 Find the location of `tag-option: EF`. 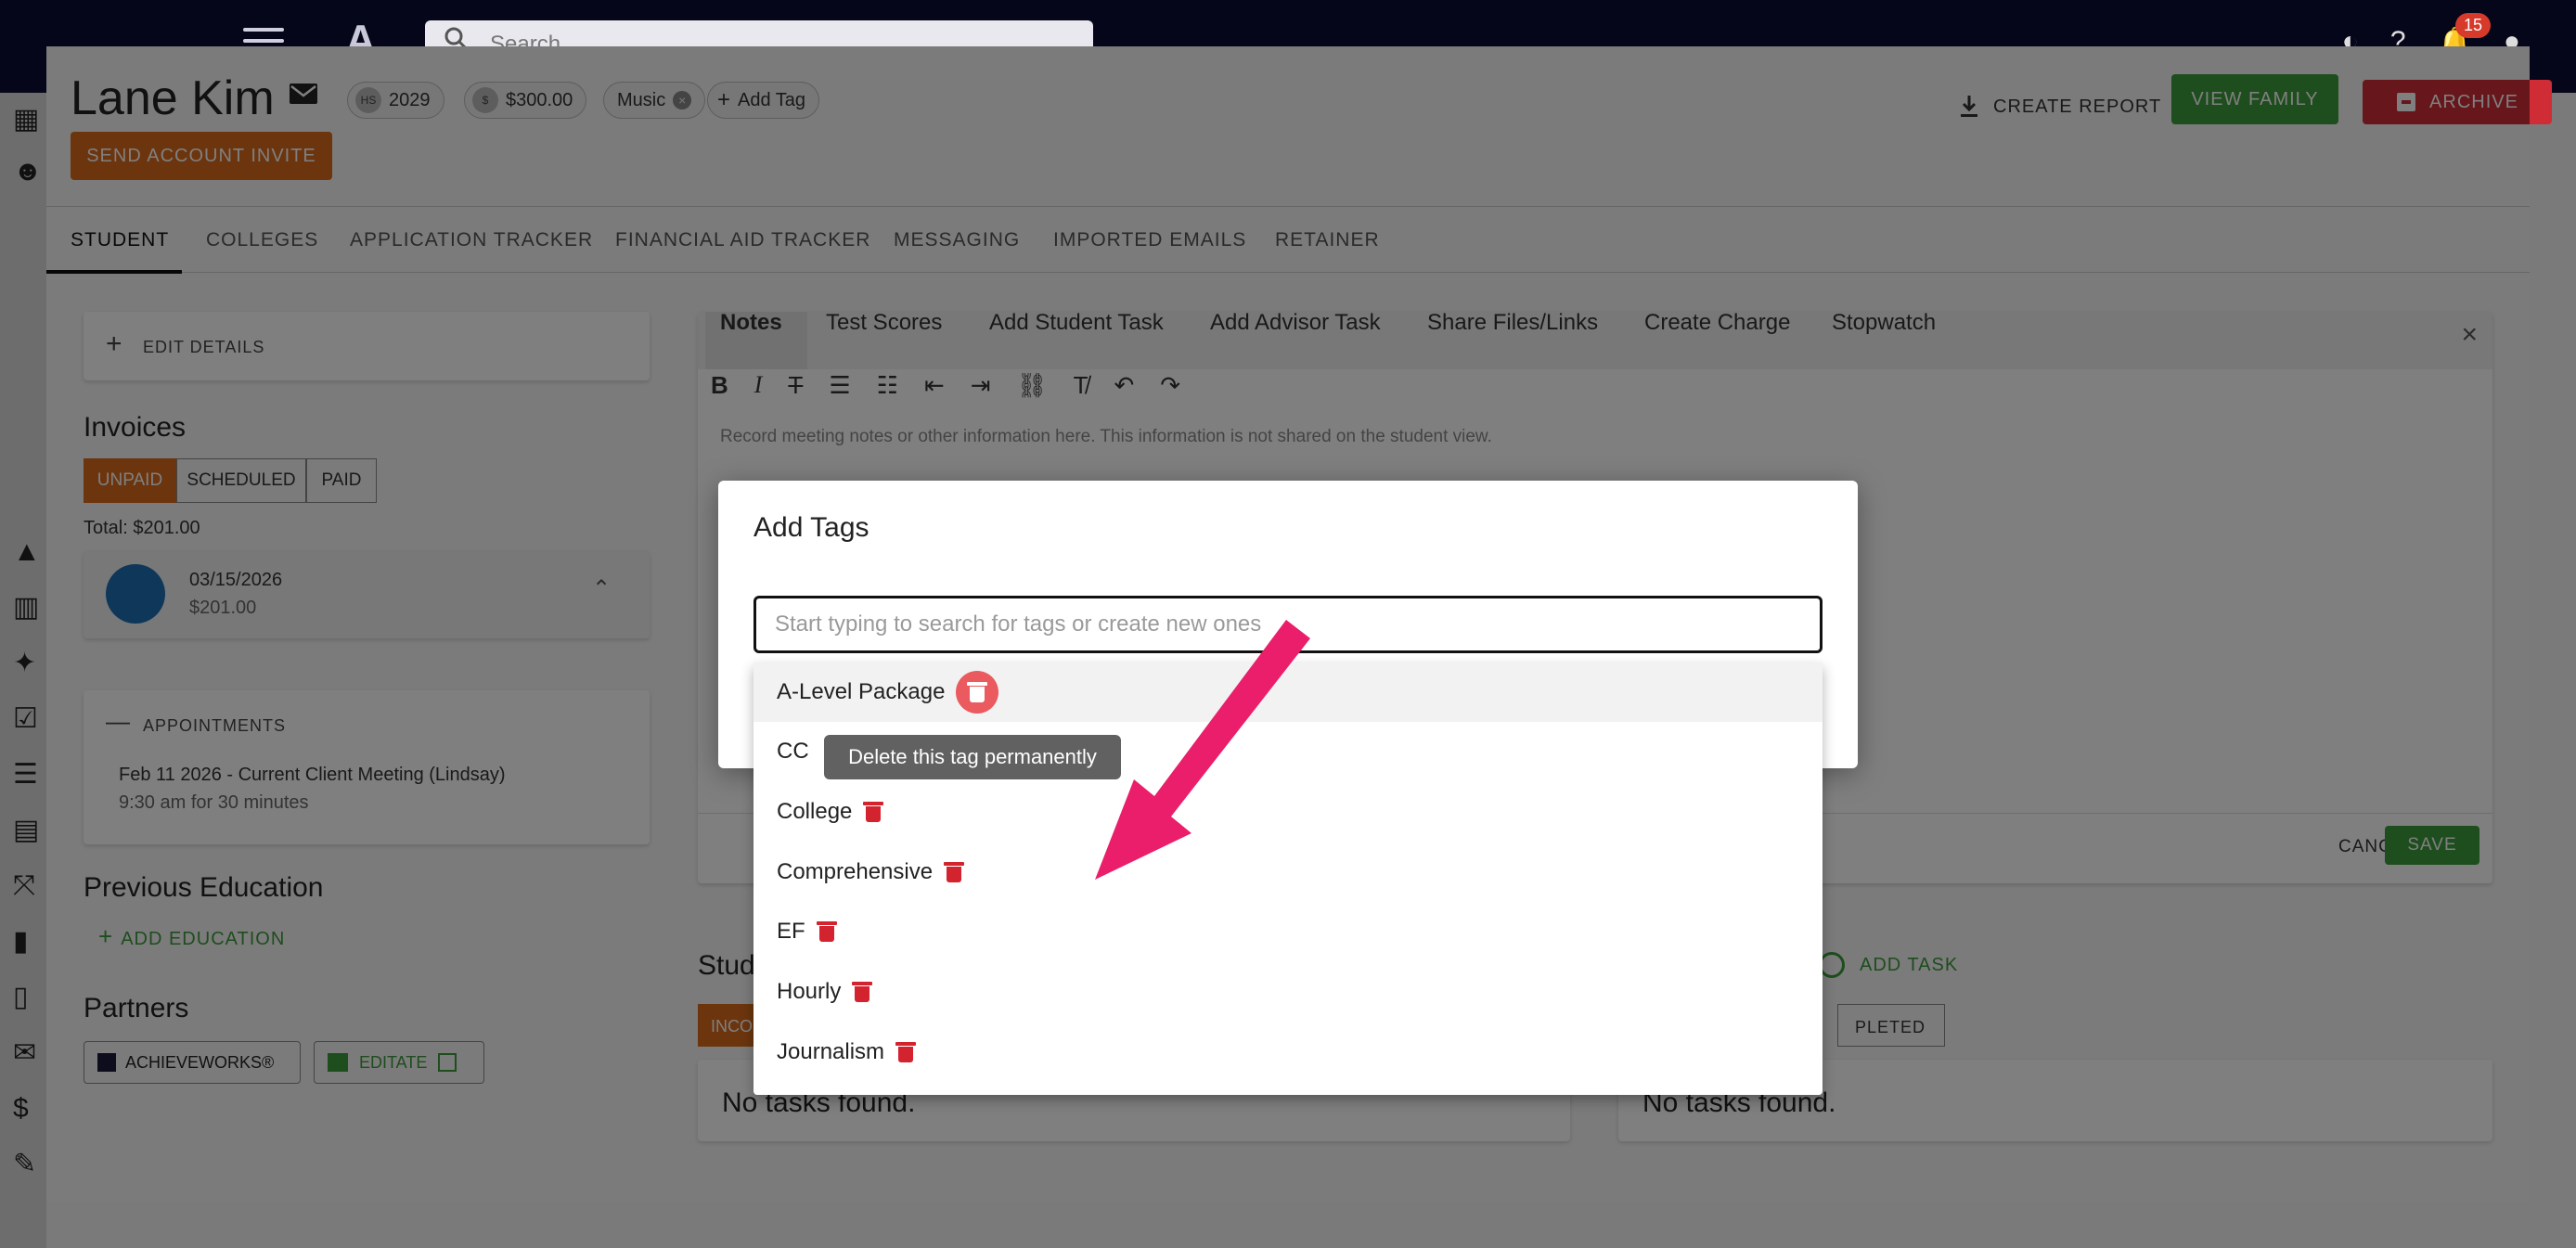

tag-option: EF is located at coordinates (1288, 931).